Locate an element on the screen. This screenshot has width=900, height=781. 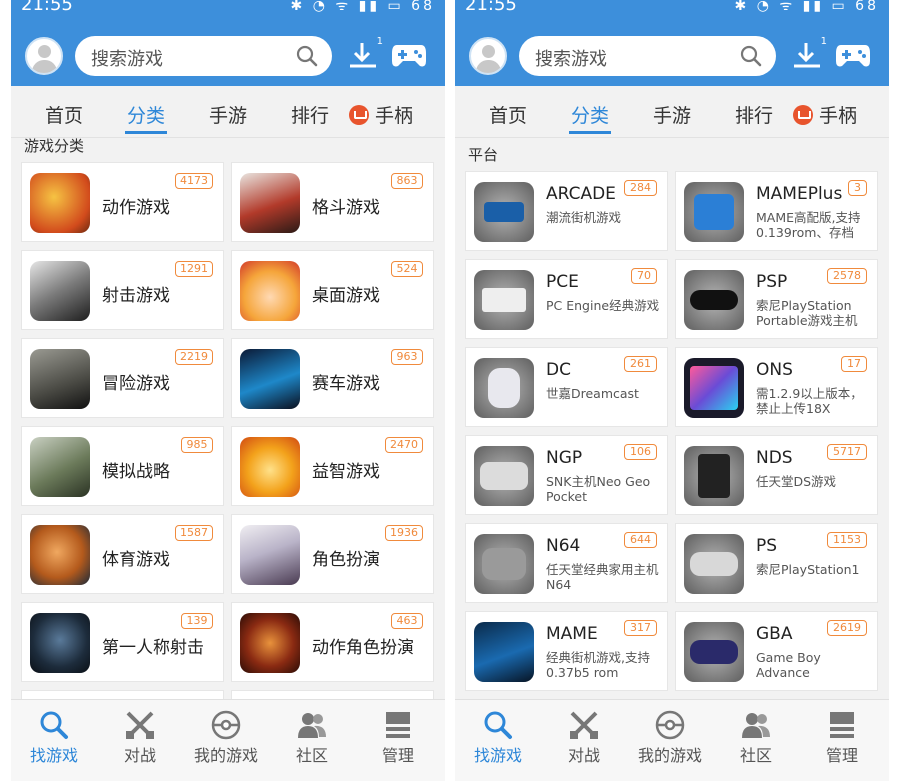
people-icon is located at coordinates (312, 725).